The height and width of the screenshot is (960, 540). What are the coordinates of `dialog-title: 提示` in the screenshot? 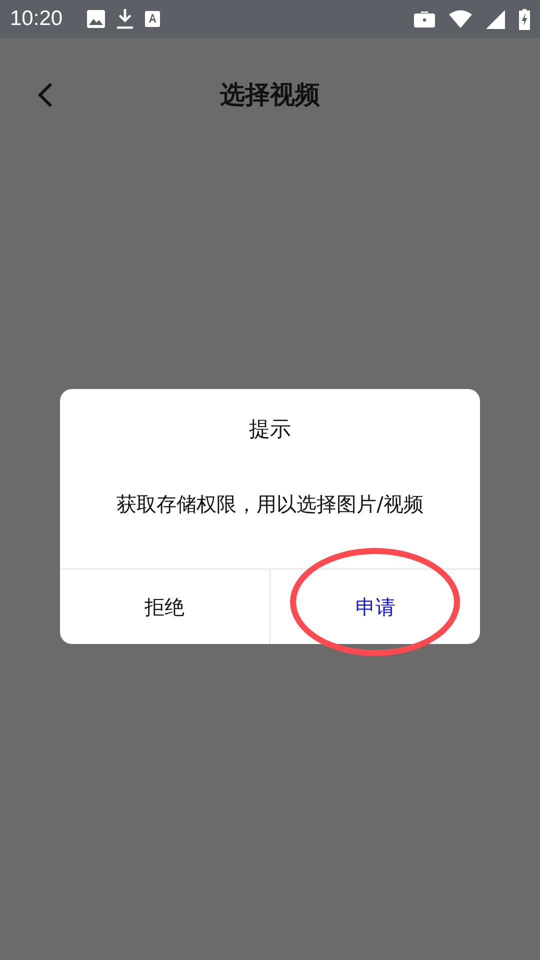 It's located at (270, 429).